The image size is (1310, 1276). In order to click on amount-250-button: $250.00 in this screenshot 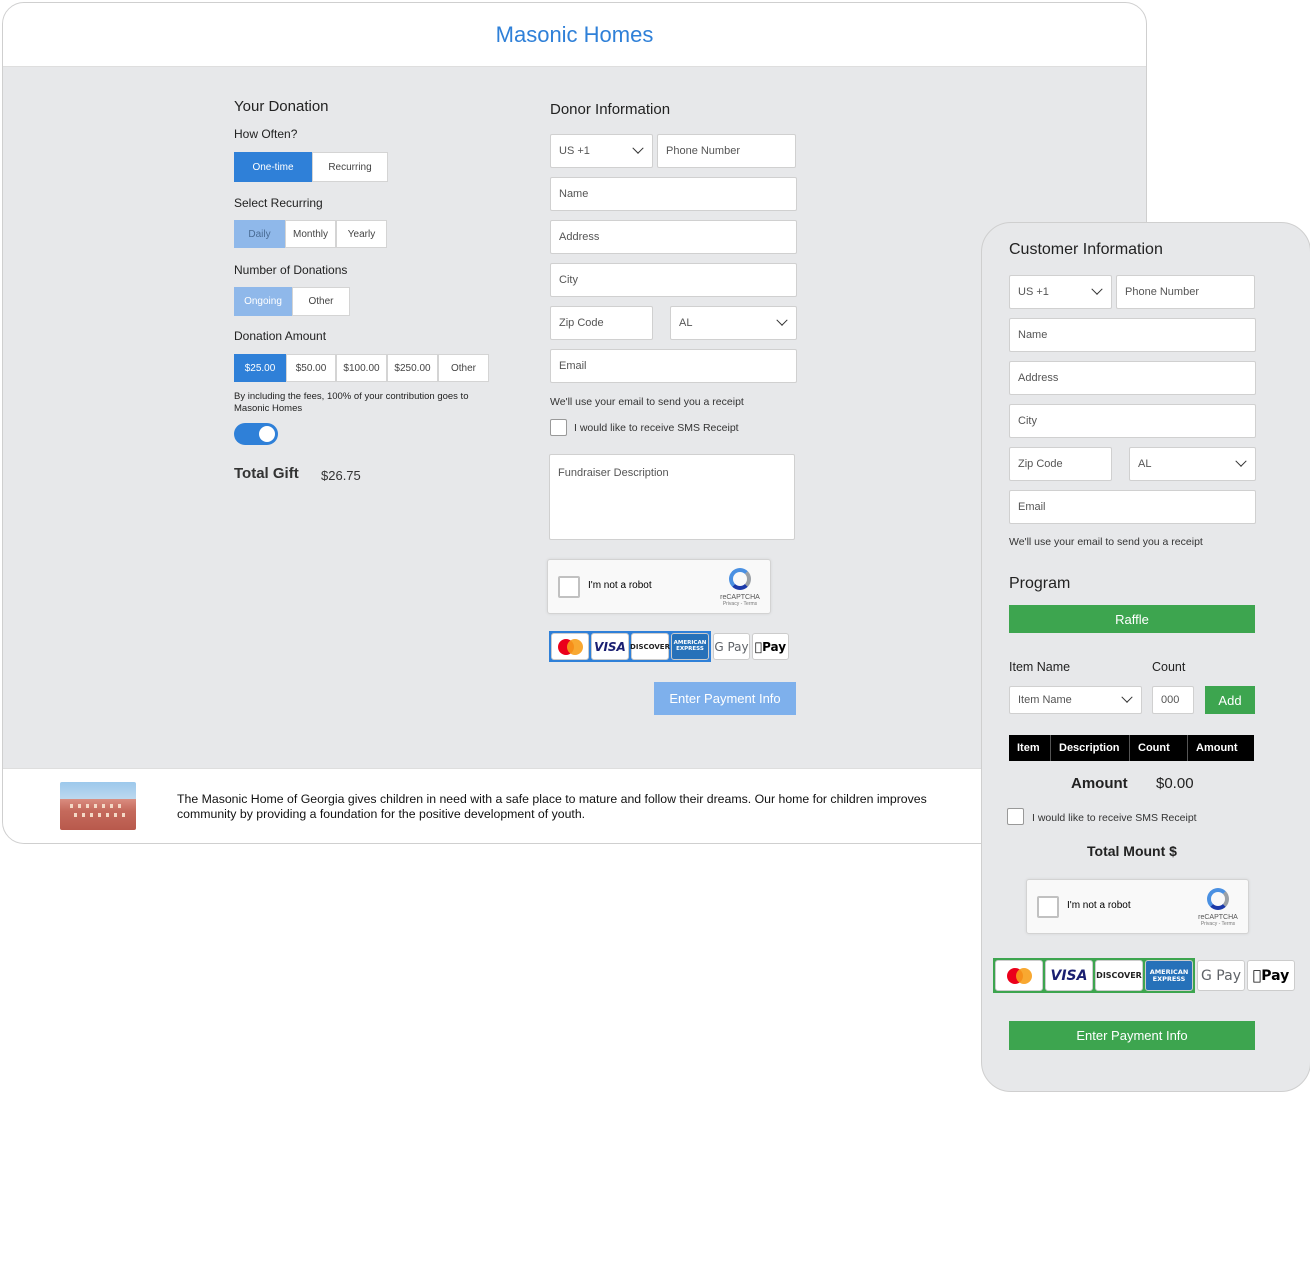, I will do `click(412, 368)`.